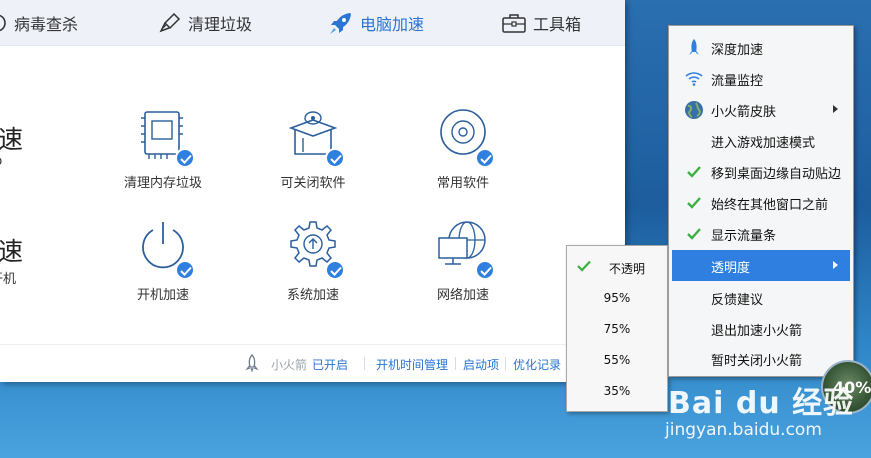 The height and width of the screenshot is (458, 871). I want to click on tab-label: 电脑加速, so click(392, 24).